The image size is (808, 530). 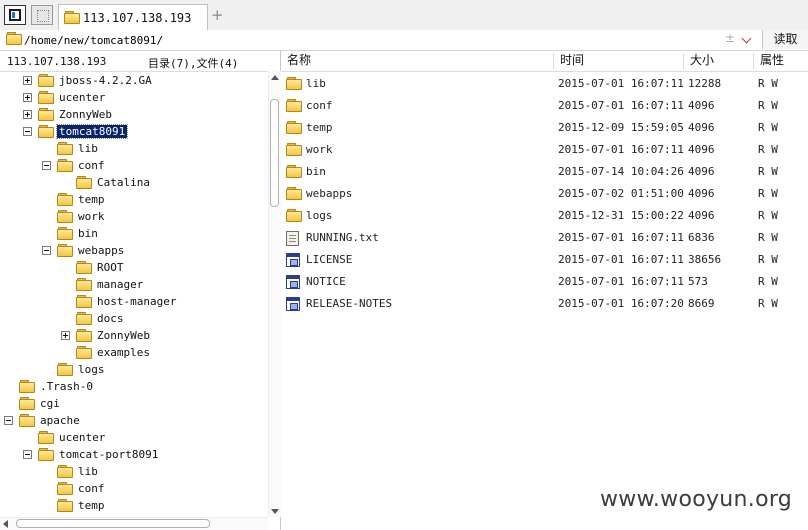 I want to click on tree-node: host-manager, so click(x=134, y=302).